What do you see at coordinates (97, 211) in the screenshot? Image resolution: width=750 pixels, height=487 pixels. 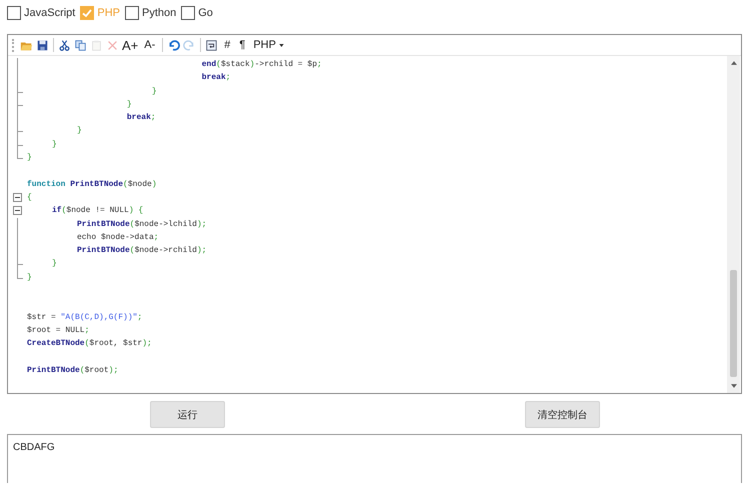 I see `code-line: if($node != NULL) {` at bounding box center [97, 211].